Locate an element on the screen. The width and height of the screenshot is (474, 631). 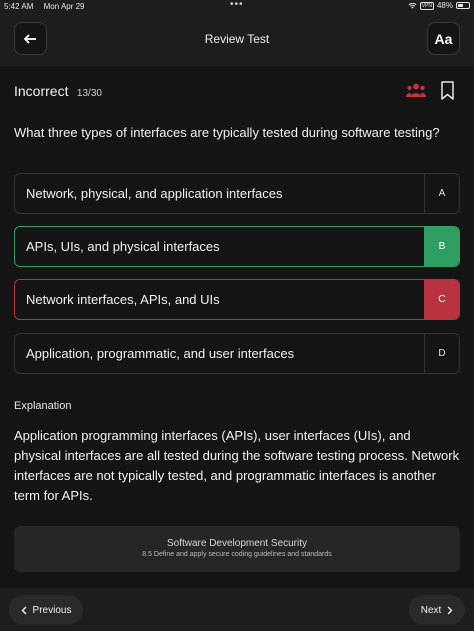
next-button: Next is located at coordinates (437, 610).